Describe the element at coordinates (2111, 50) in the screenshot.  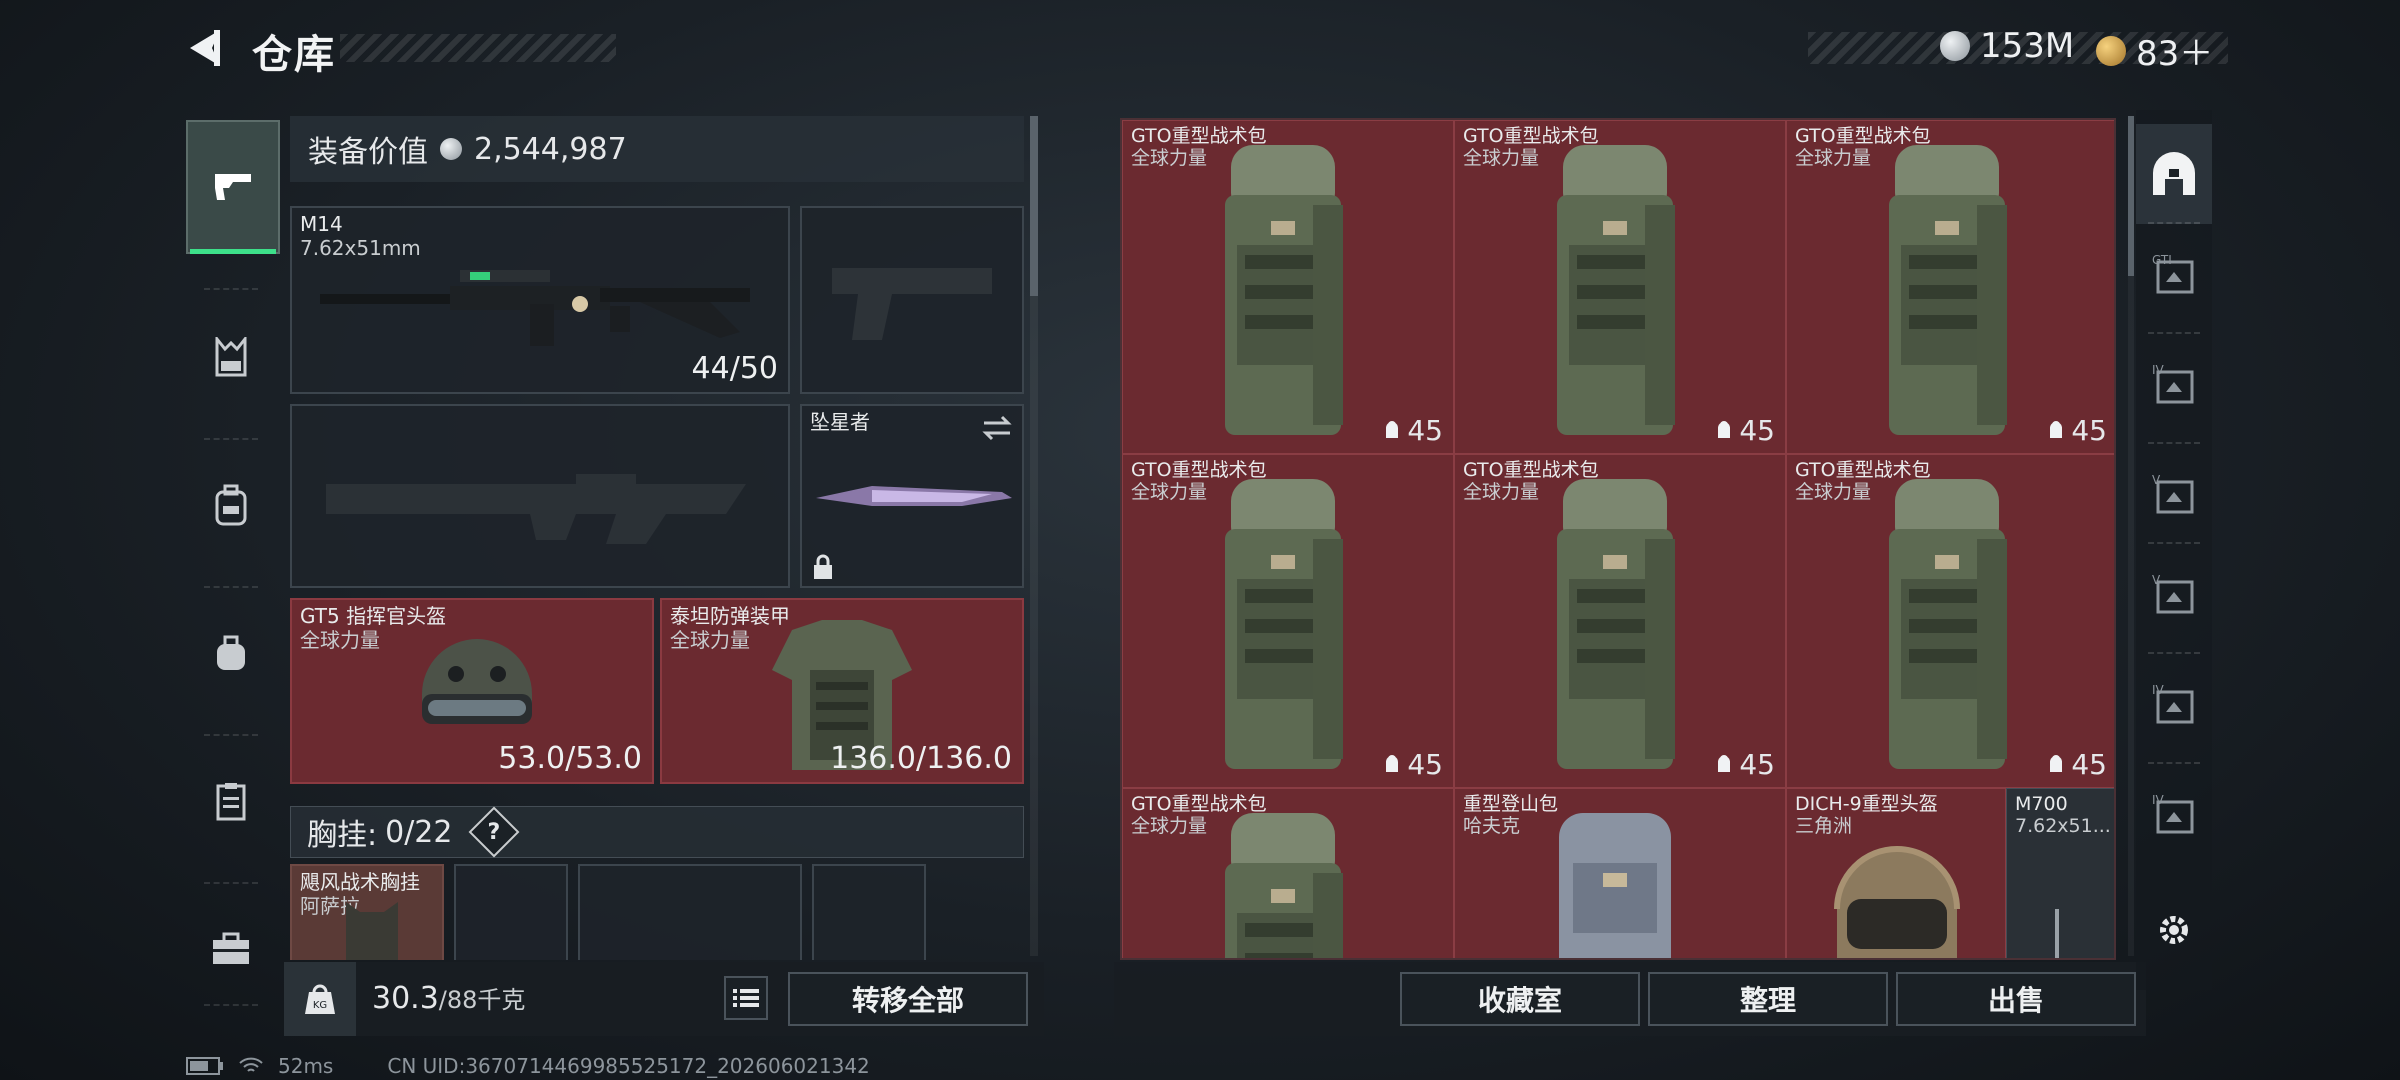
I see `gold-coin-icon` at that location.